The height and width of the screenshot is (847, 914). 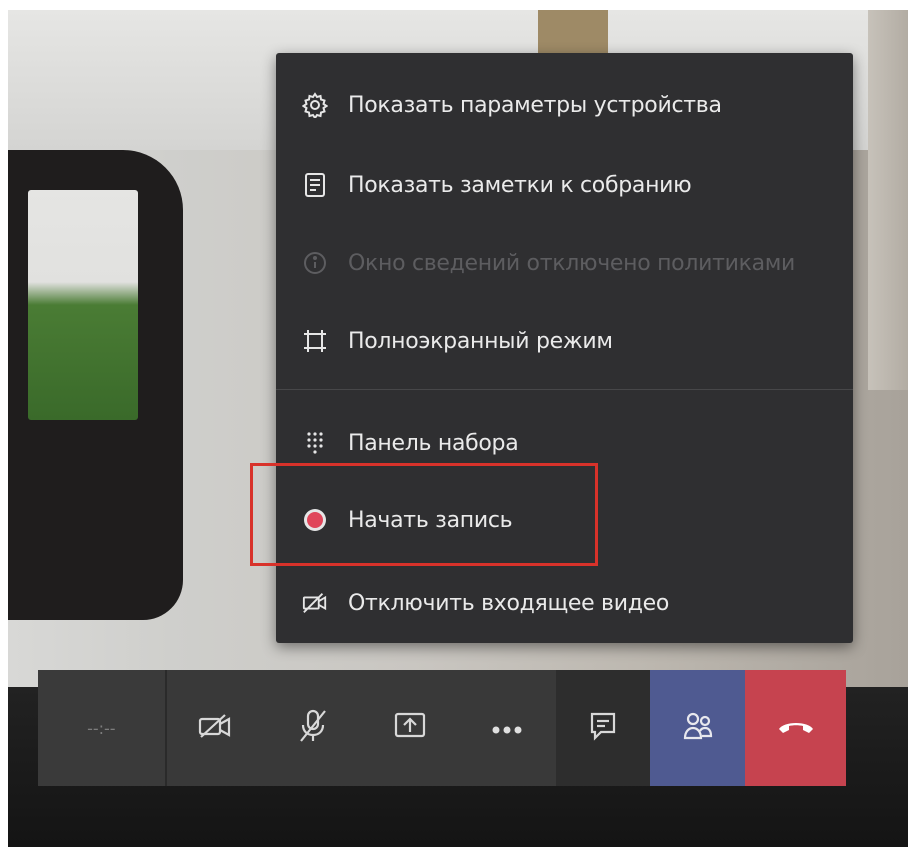 I want to click on camera-off-icon, so click(x=215, y=728).